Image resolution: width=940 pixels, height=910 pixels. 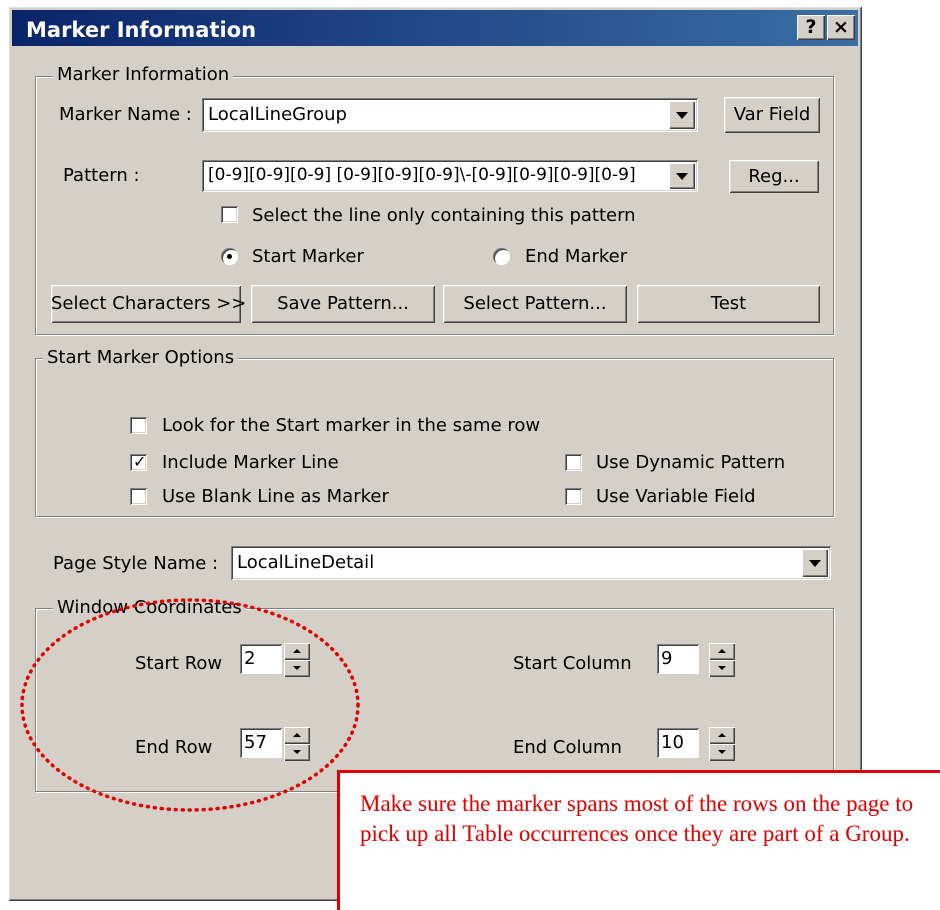 What do you see at coordinates (138, 496) in the screenshot?
I see `use-blank-line-checkbox` at bounding box center [138, 496].